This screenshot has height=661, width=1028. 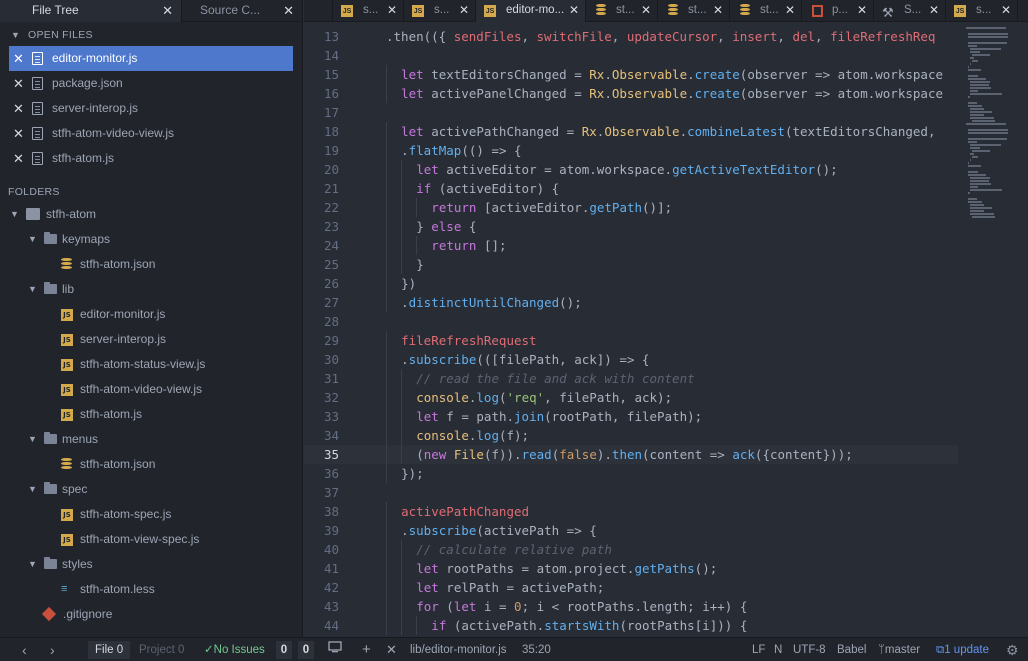 I want to click on code-line: return [];, so click(x=664, y=245).